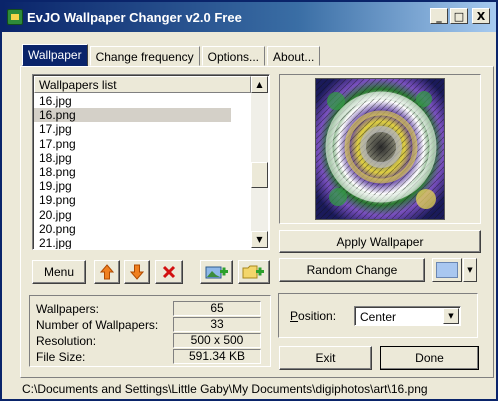 This screenshot has width=498, height=401. I want to click on list-item: 19.png, so click(142, 200).